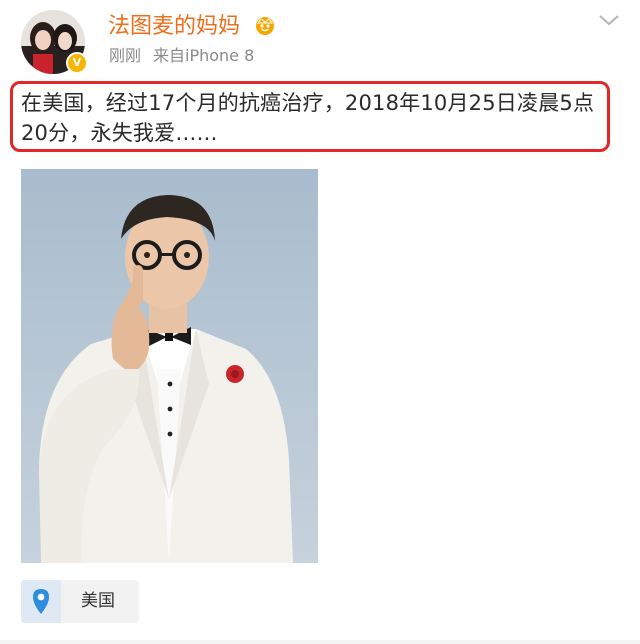  I want to click on post-time: 刚刚, so click(125, 55).